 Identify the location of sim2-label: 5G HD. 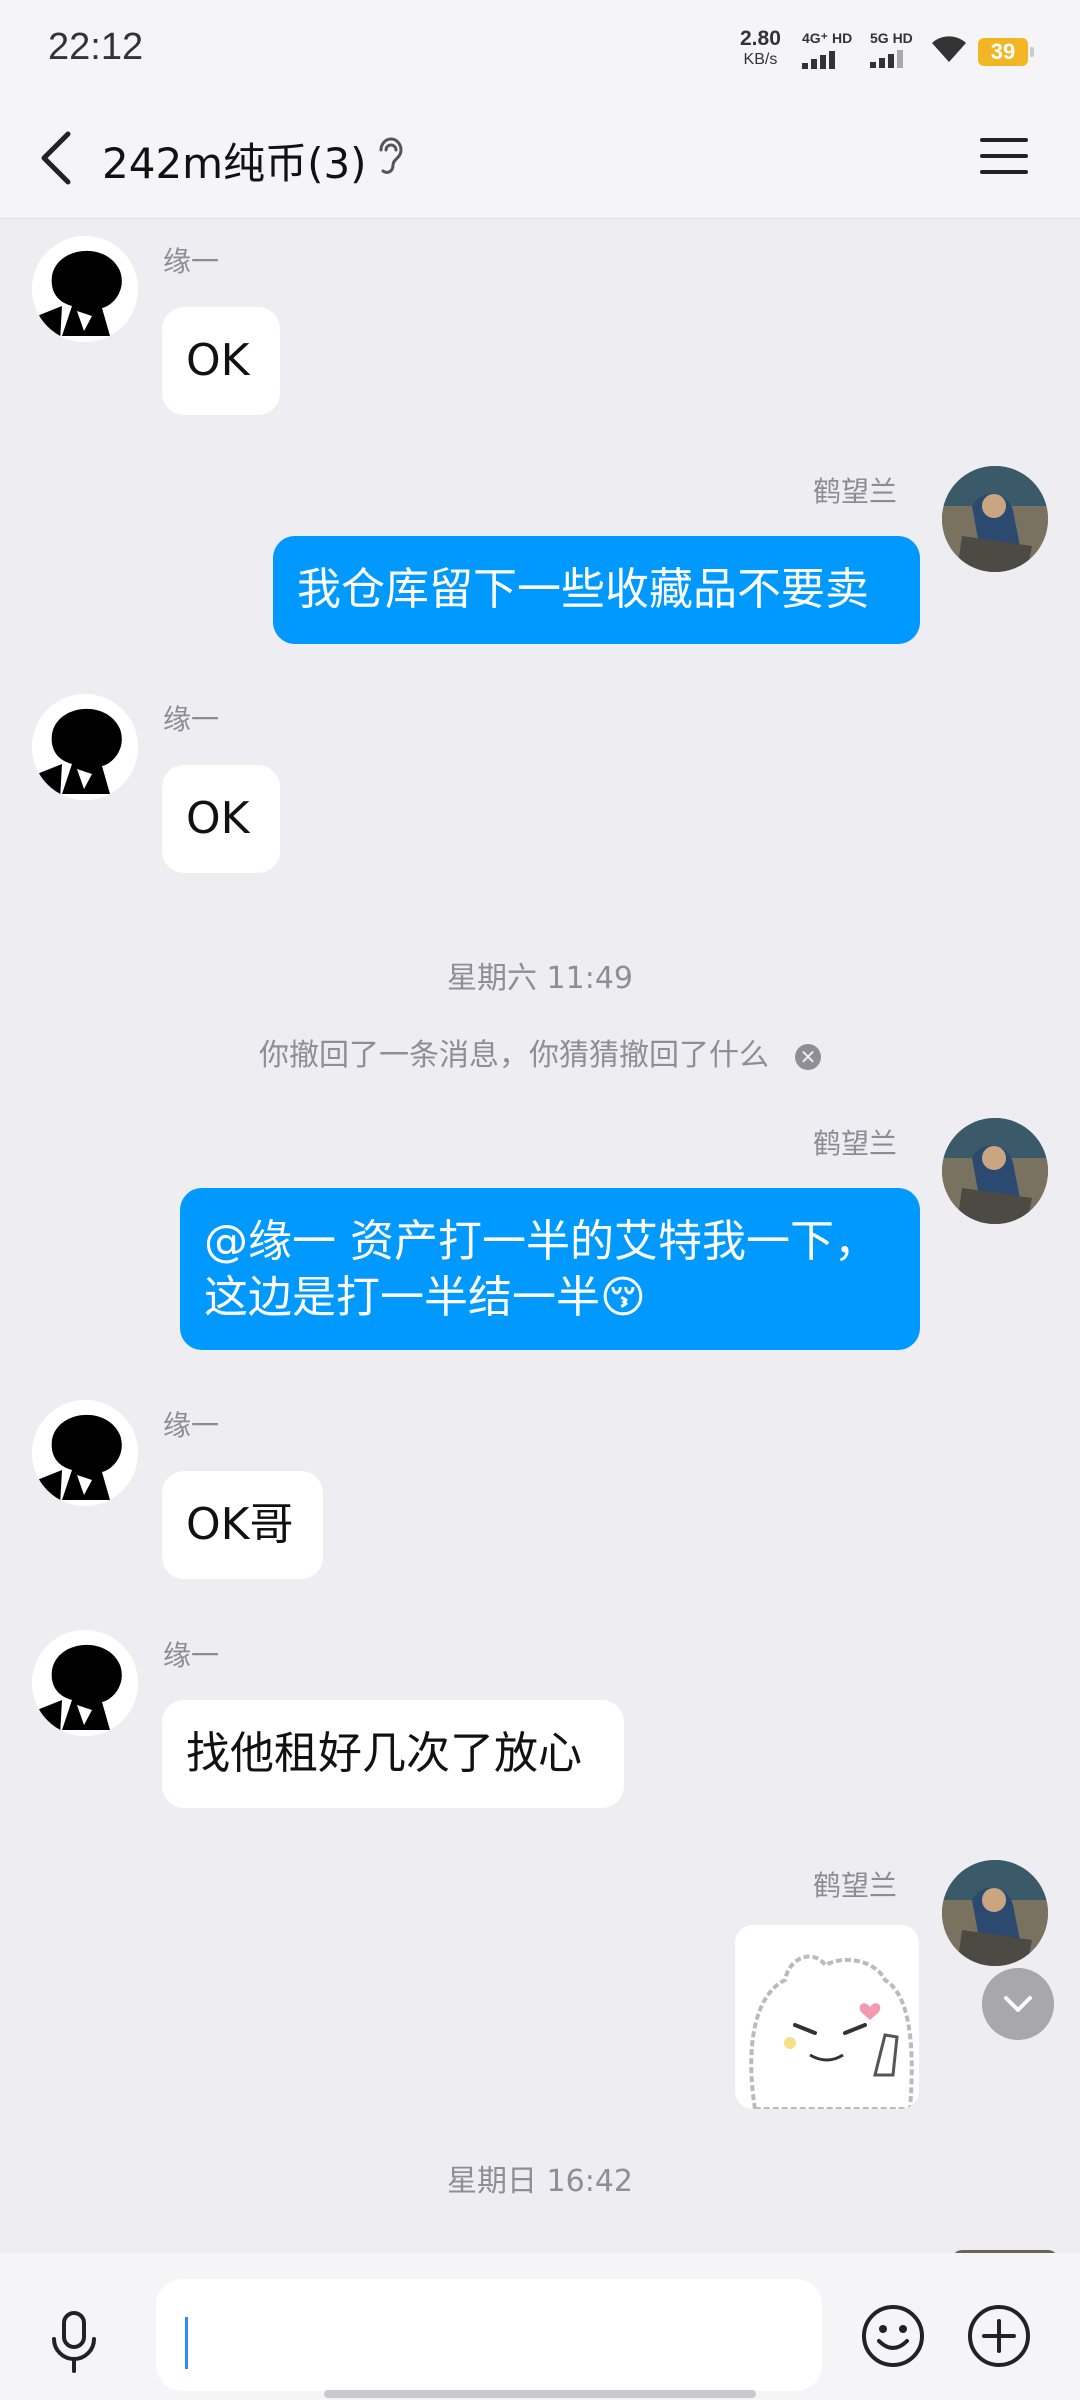
(891, 38).